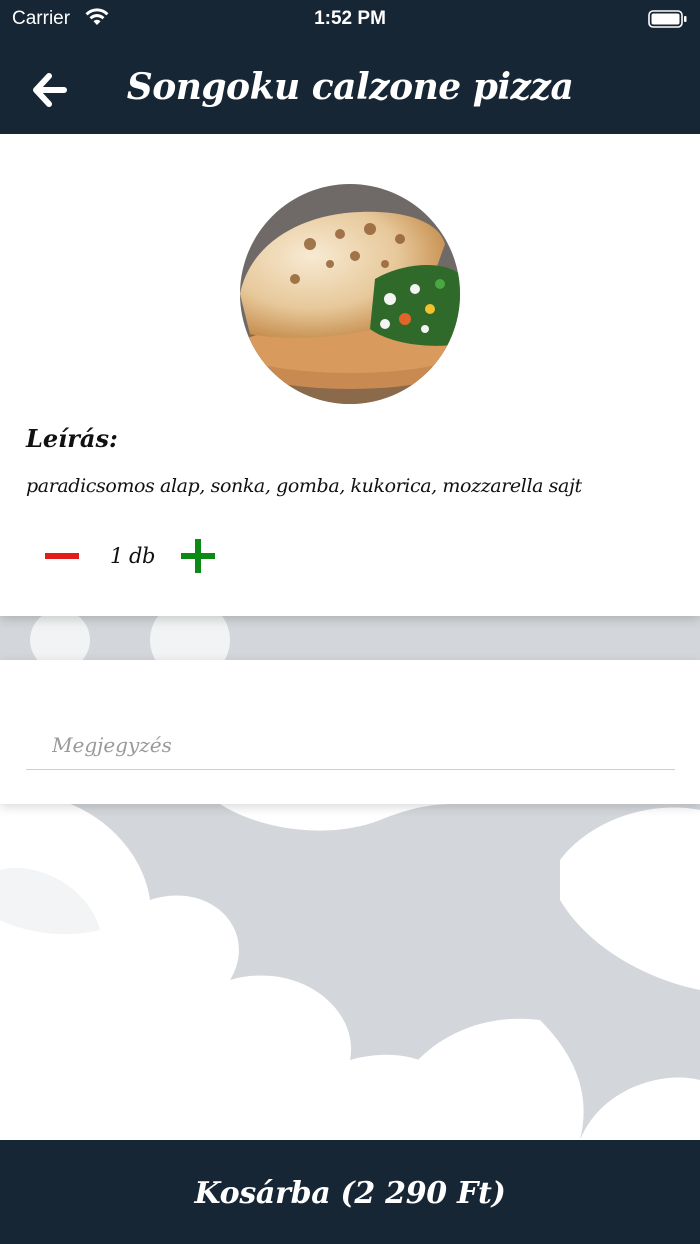  I want to click on note-input, so click(350, 745).